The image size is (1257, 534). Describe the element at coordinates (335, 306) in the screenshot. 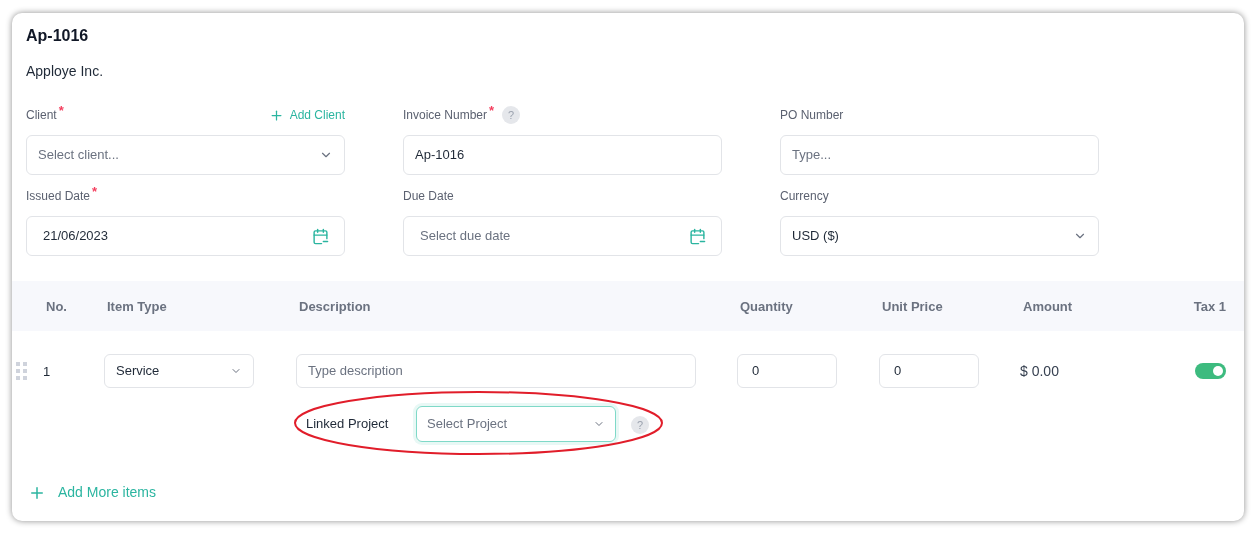

I see `column-header: Description` at that location.